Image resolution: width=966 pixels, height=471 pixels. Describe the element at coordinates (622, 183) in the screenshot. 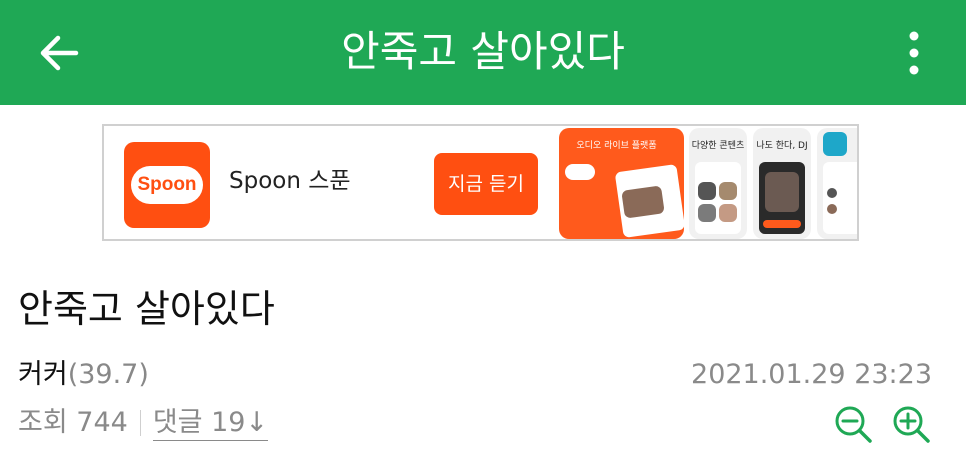

I see `ad-screenshot-live: 오디오 라이브 플랫폼` at that location.